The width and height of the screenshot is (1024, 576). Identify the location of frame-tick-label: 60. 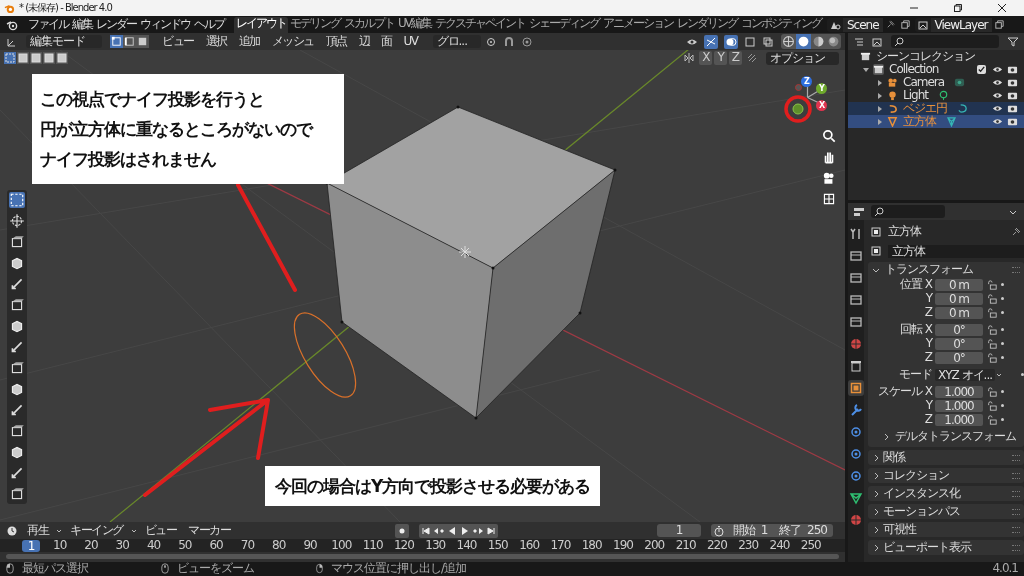
(216, 545).